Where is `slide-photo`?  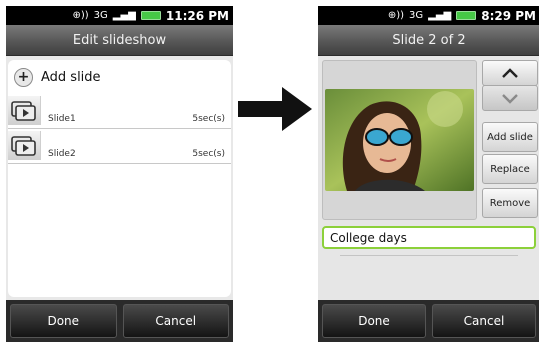
slide-photo is located at coordinates (399, 140).